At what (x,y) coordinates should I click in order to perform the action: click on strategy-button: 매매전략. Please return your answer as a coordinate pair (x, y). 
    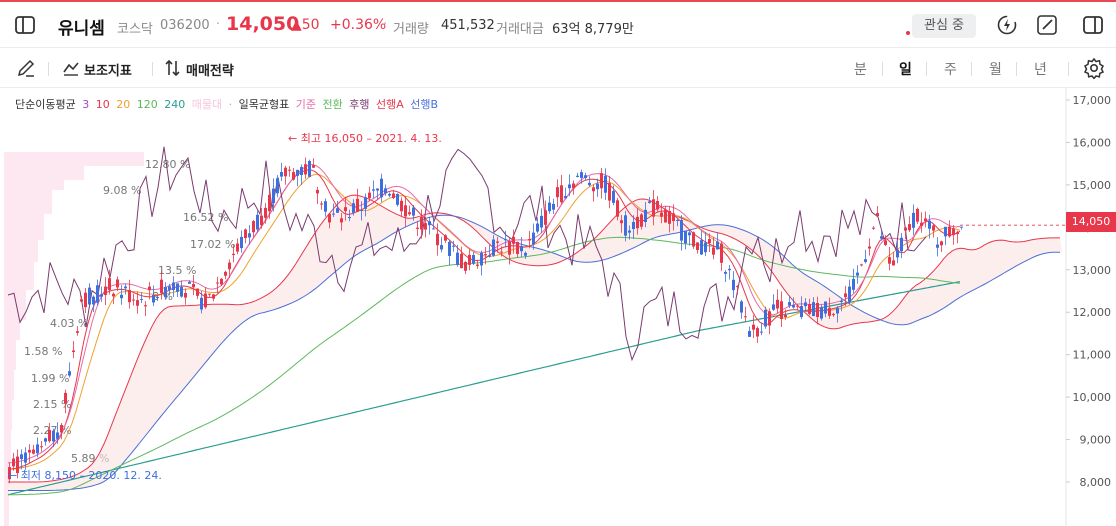
    Looking at the image, I should click on (210, 69).